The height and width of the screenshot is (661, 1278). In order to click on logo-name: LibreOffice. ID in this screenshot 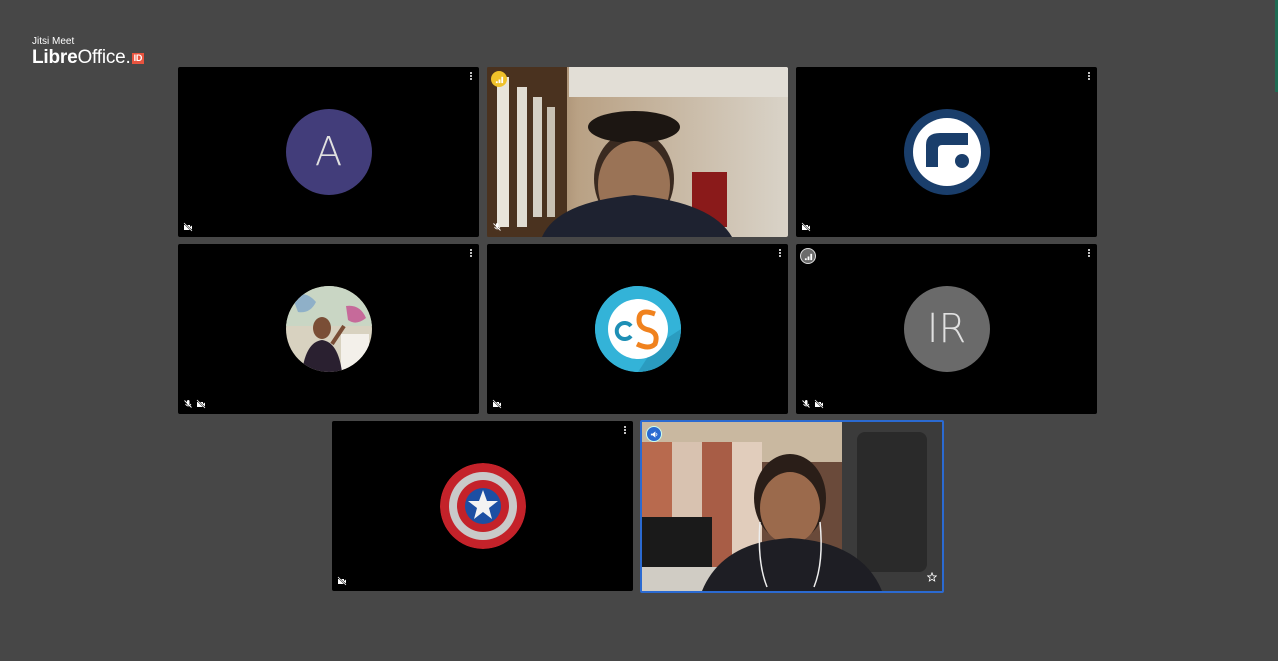, I will do `click(88, 57)`.